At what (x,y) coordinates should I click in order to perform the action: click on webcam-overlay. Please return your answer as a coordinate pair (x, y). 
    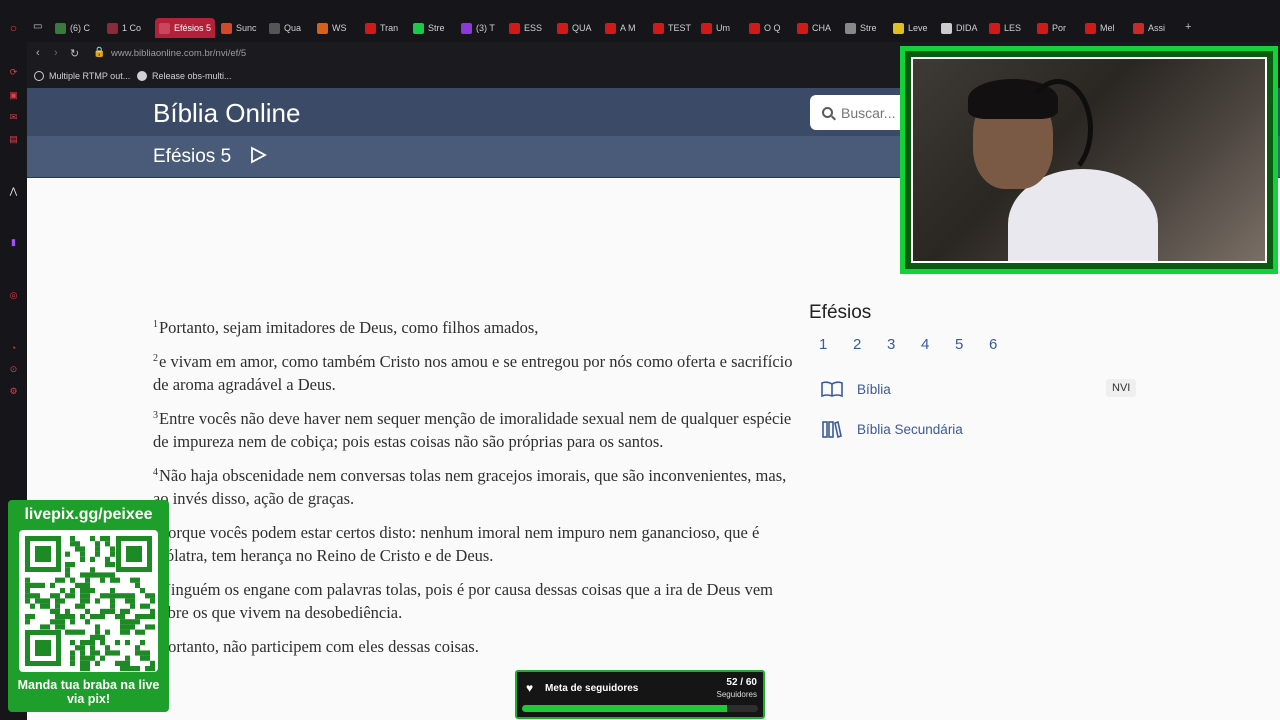
    Looking at the image, I should click on (1089, 160).